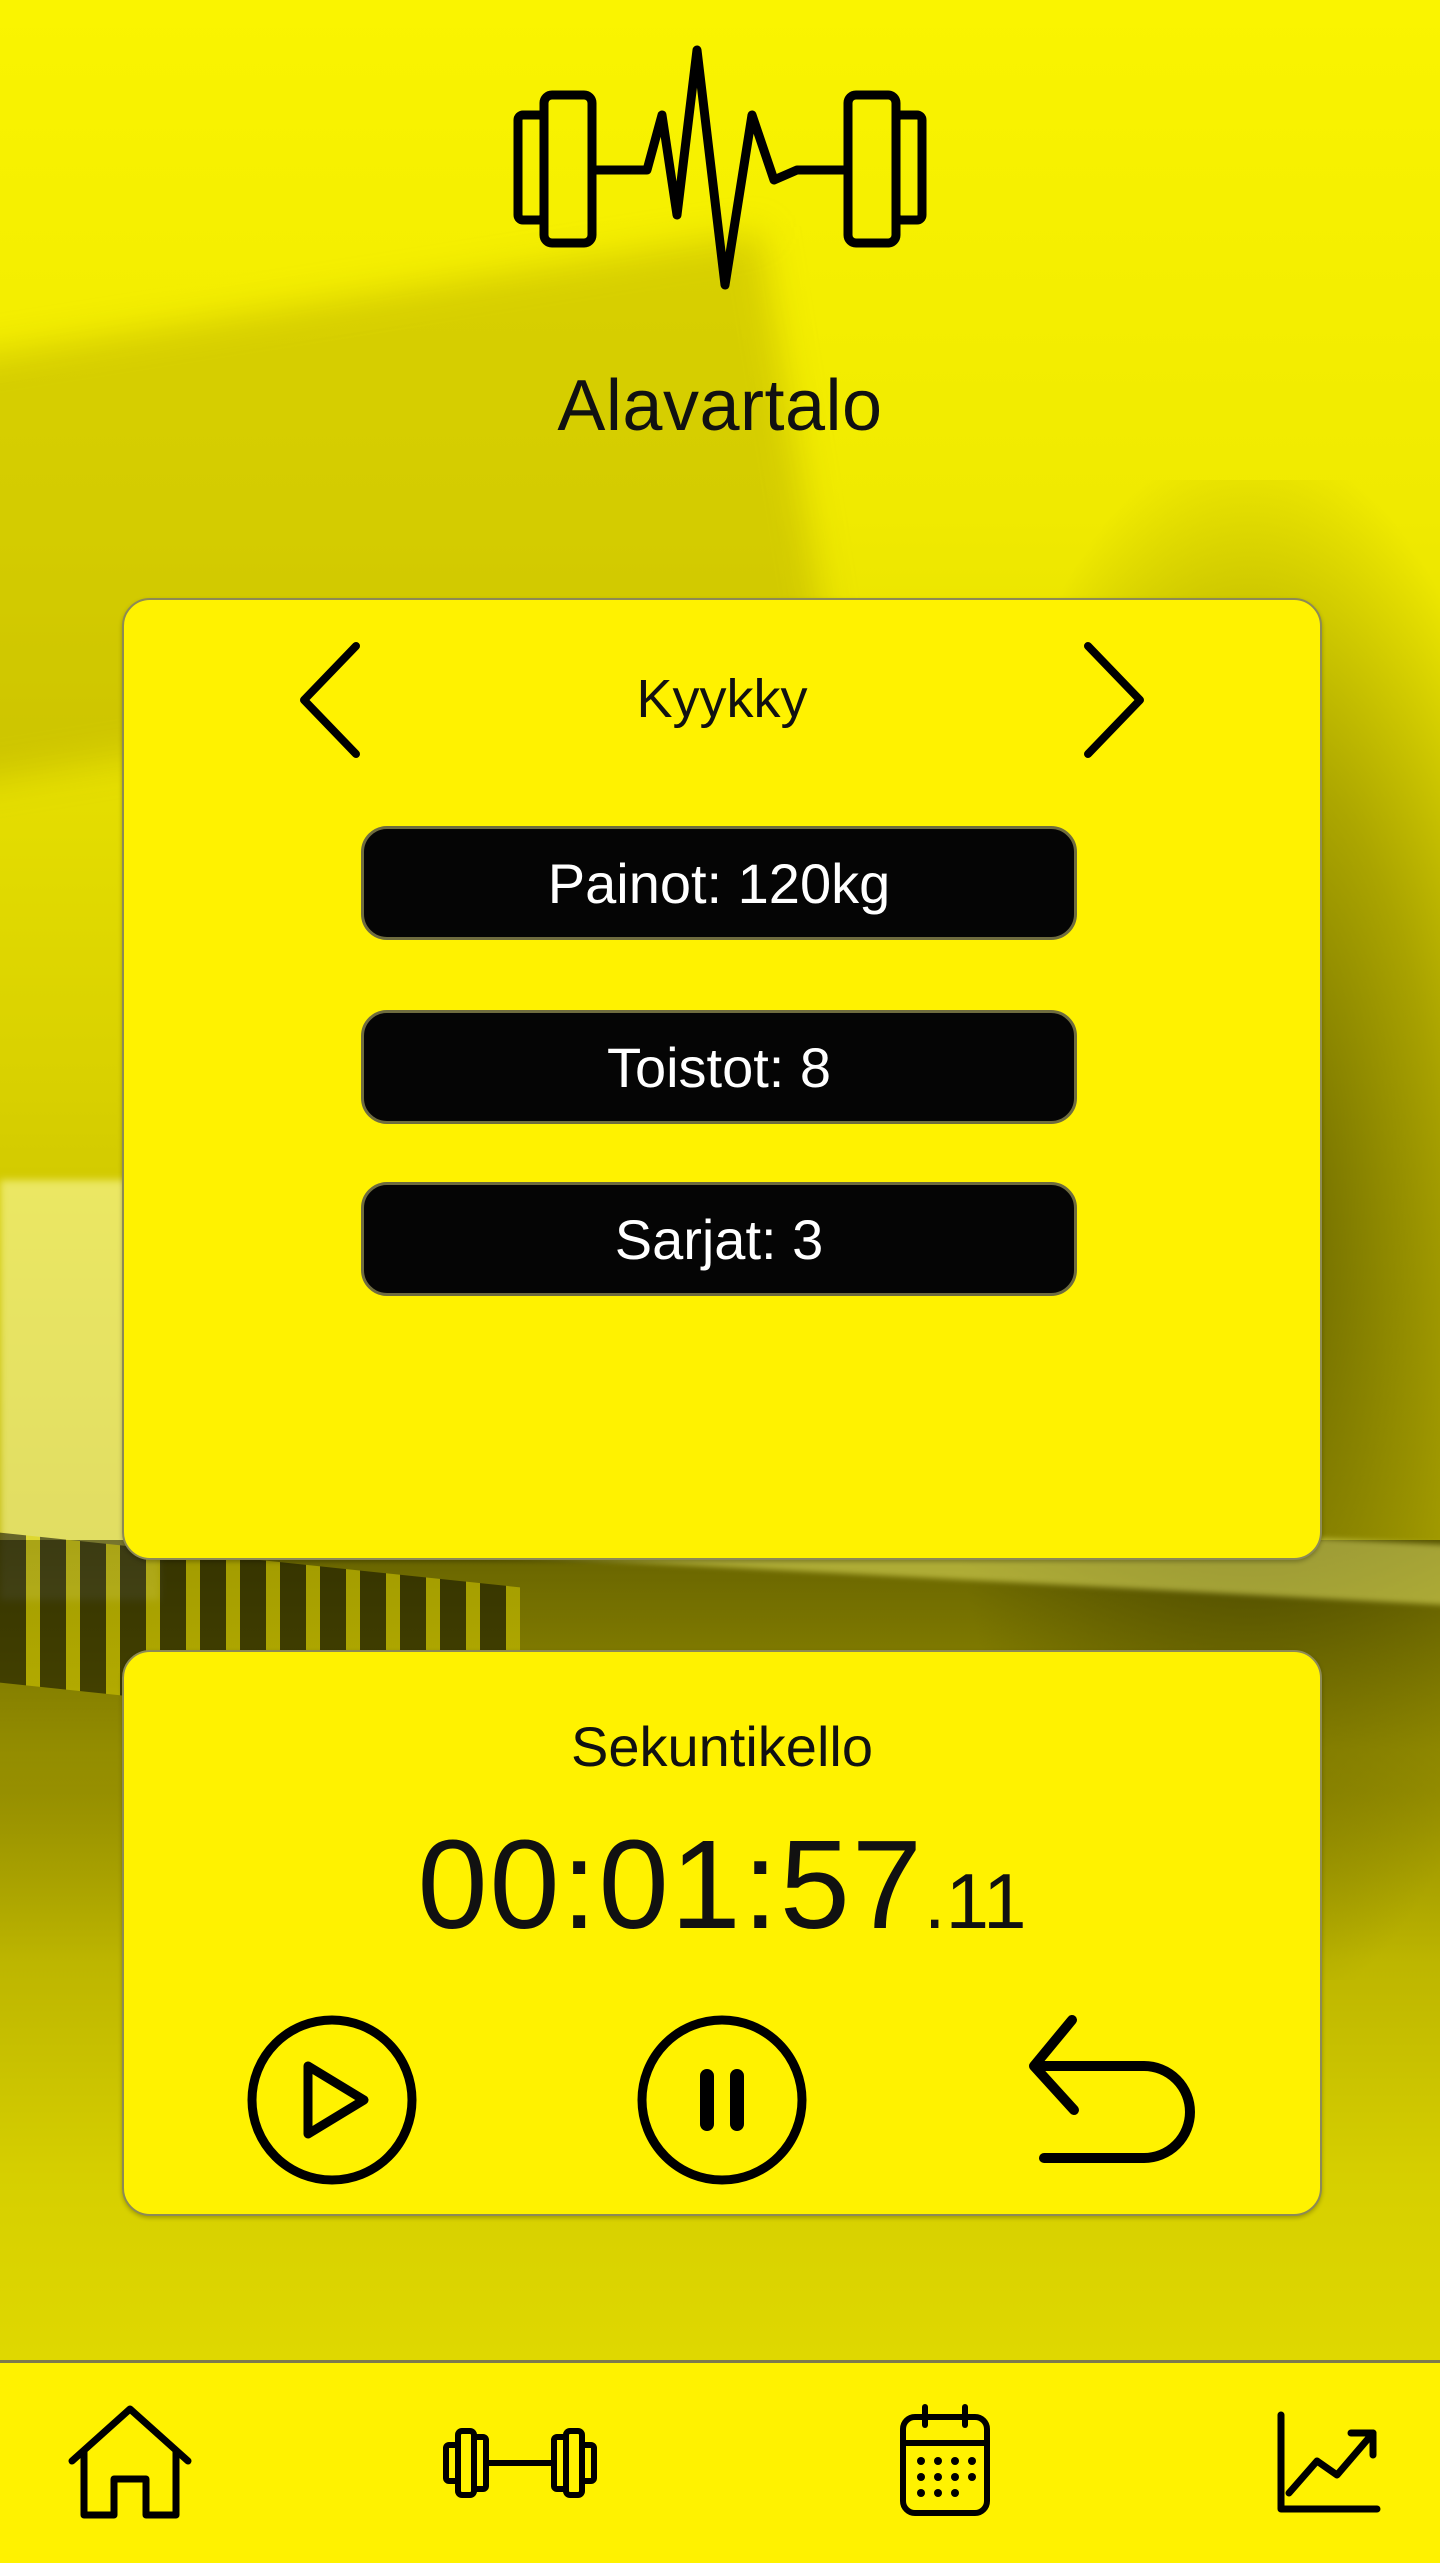 This screenshot has width=1440, height=2563. I want to click on pause-button, so click(722, 2100).